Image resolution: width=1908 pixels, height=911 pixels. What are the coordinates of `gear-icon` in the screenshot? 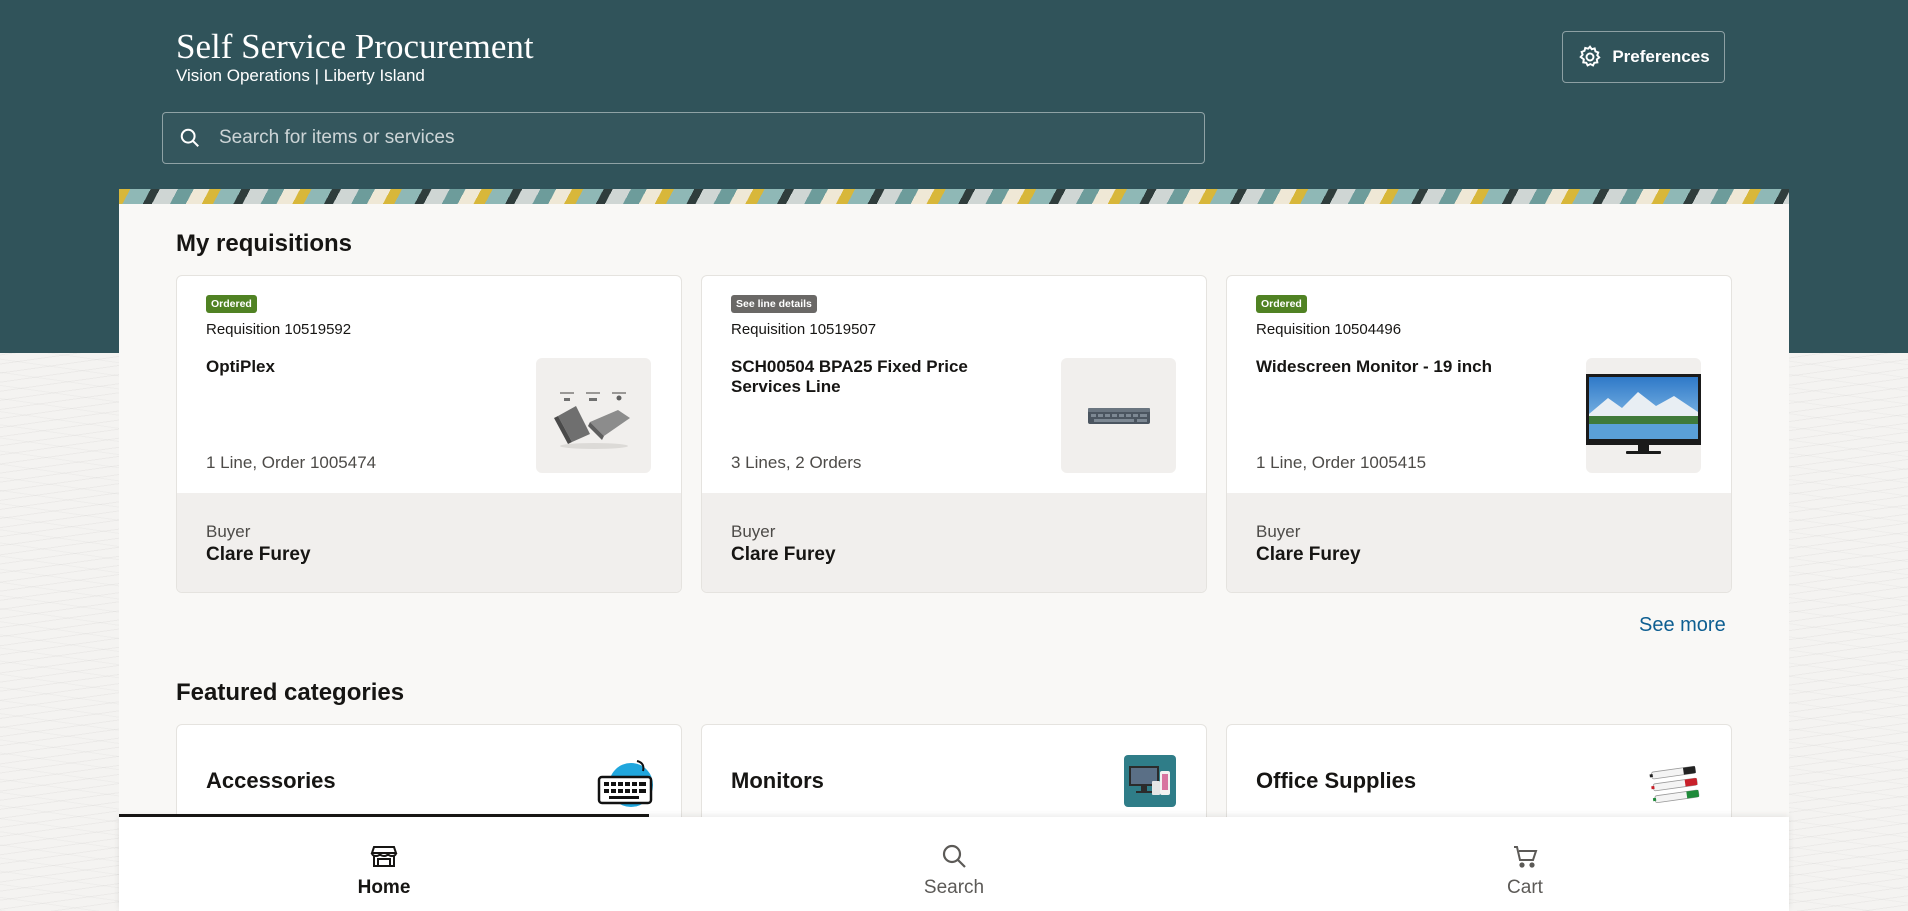 It's located at (1590, 56).